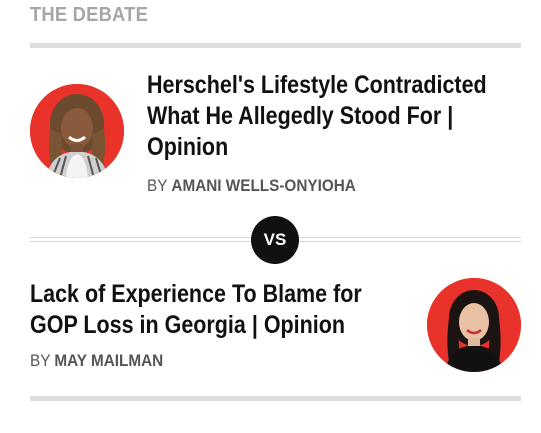  Describe the element at coordinates (275, 45) in the screenshot. I see `section-divider-top` at that location.